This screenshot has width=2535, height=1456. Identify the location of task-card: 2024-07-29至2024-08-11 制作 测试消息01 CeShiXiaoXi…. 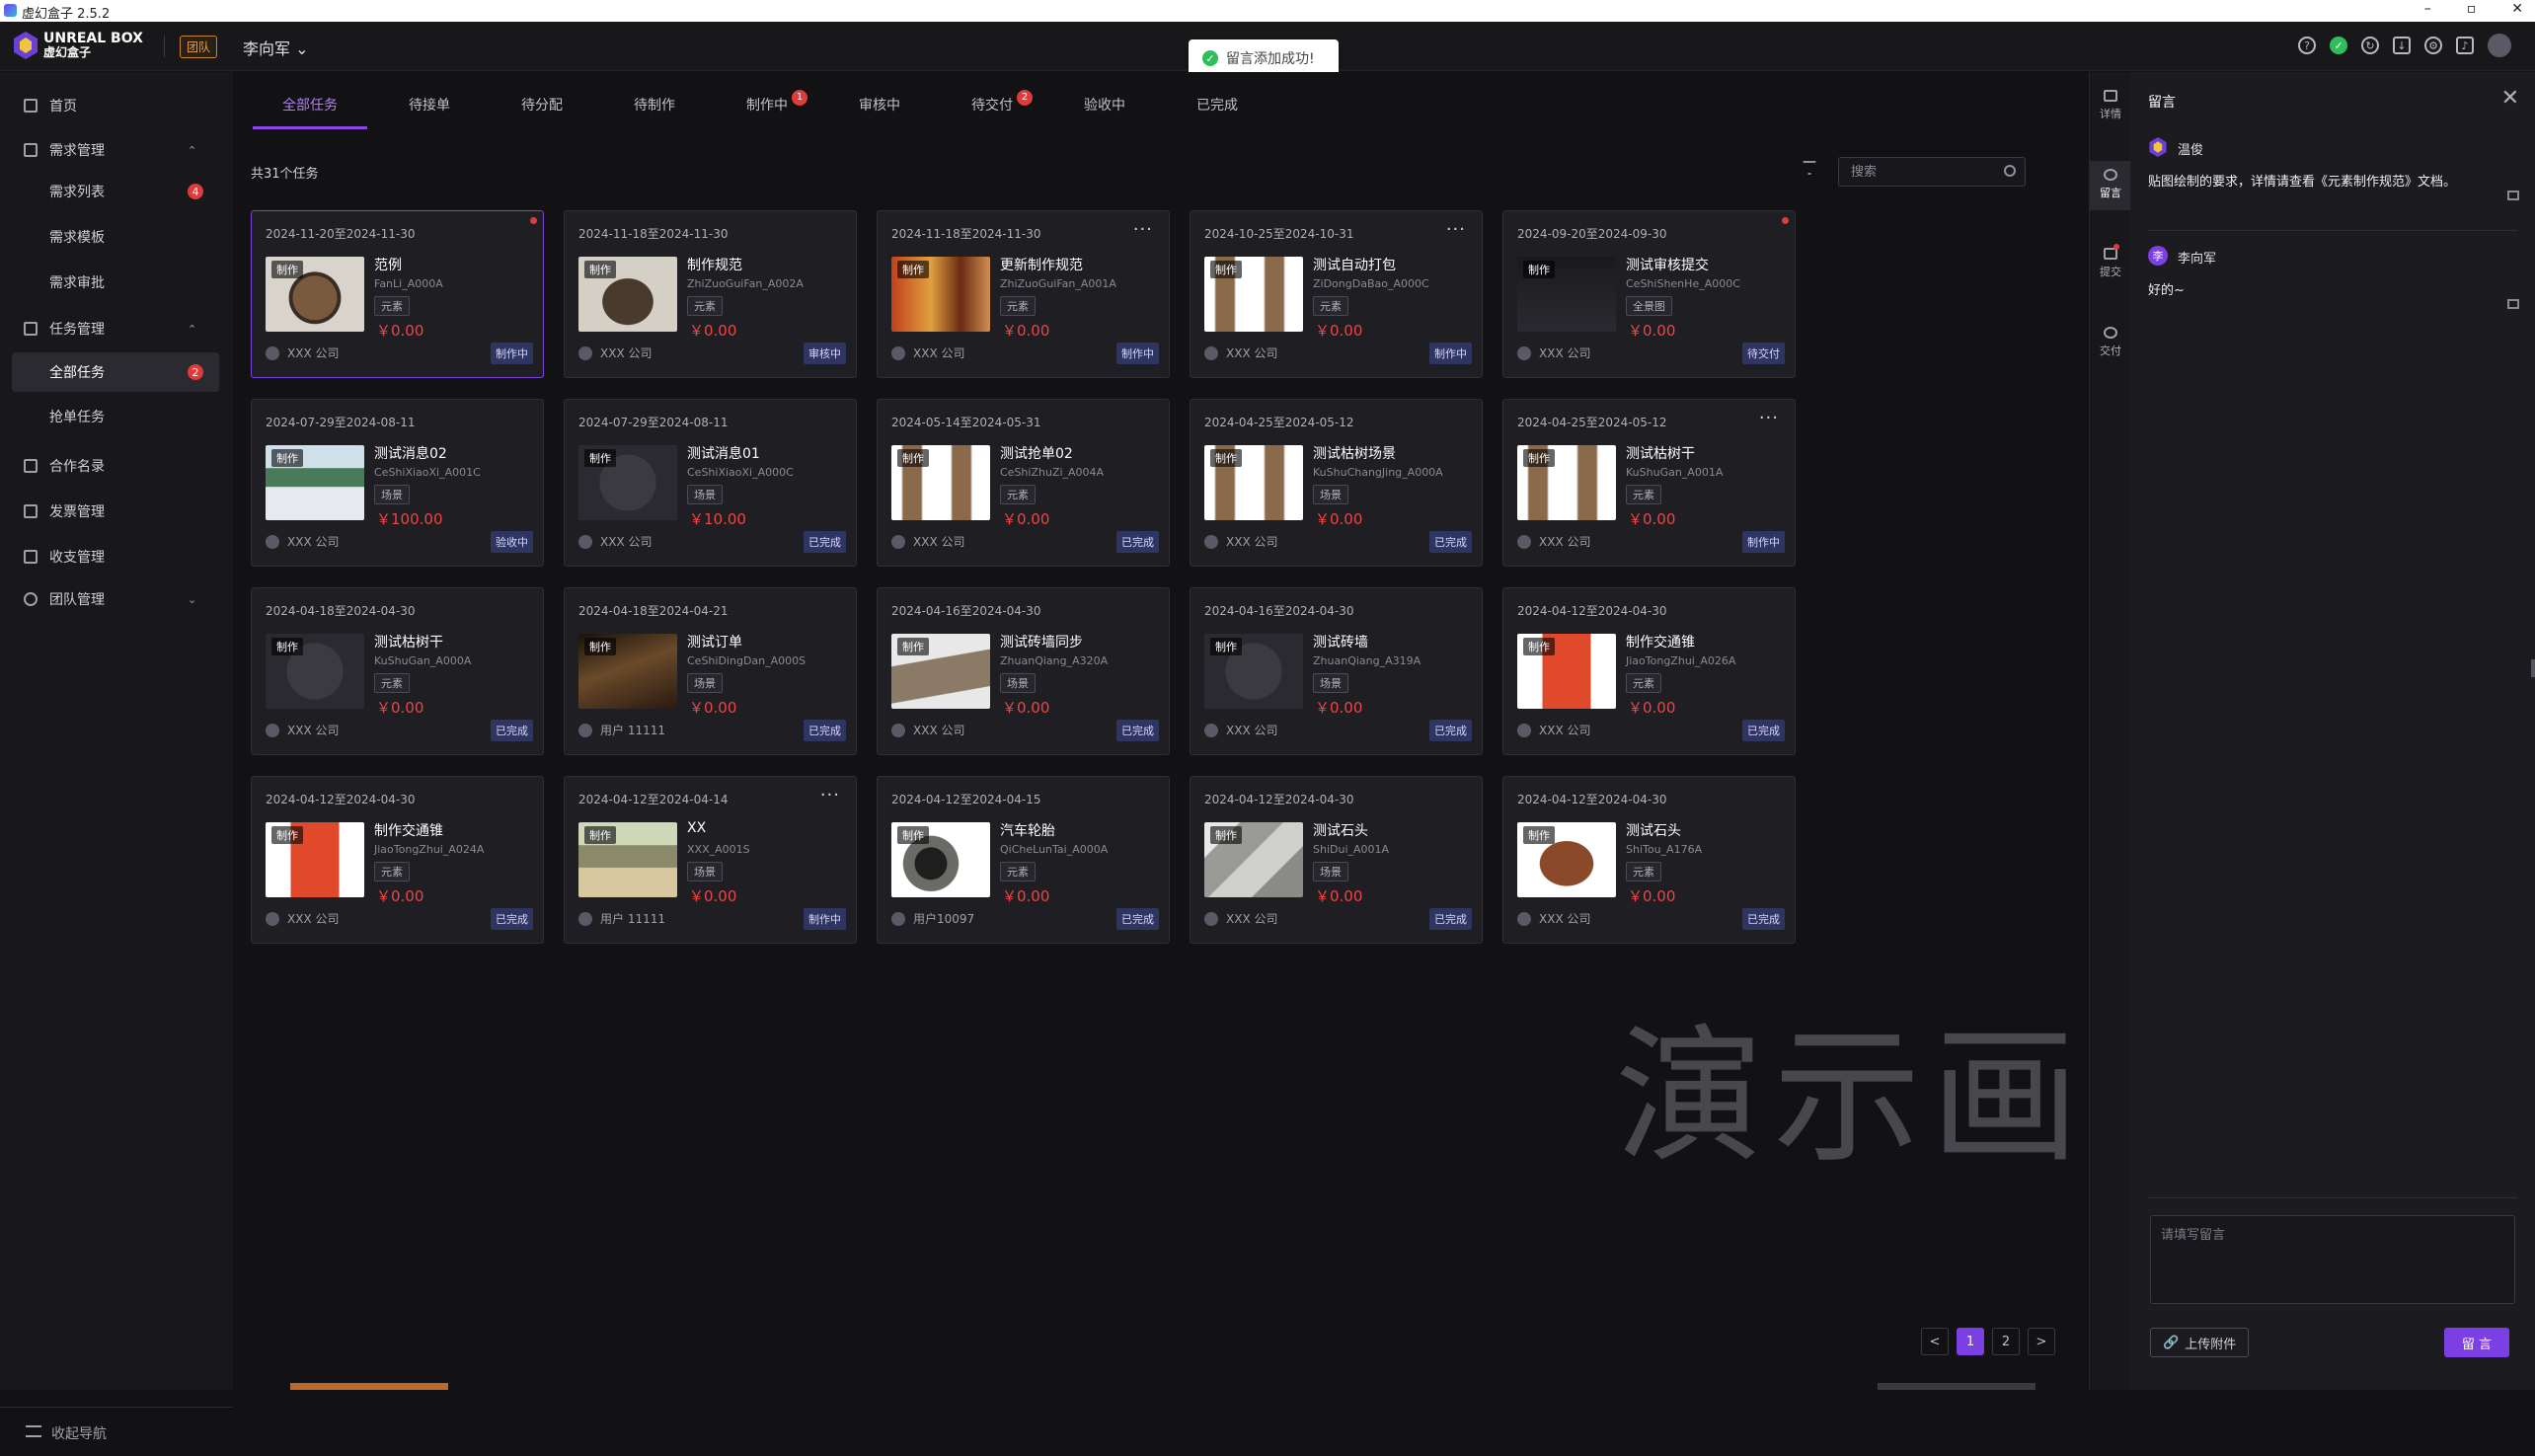
(710, 483).